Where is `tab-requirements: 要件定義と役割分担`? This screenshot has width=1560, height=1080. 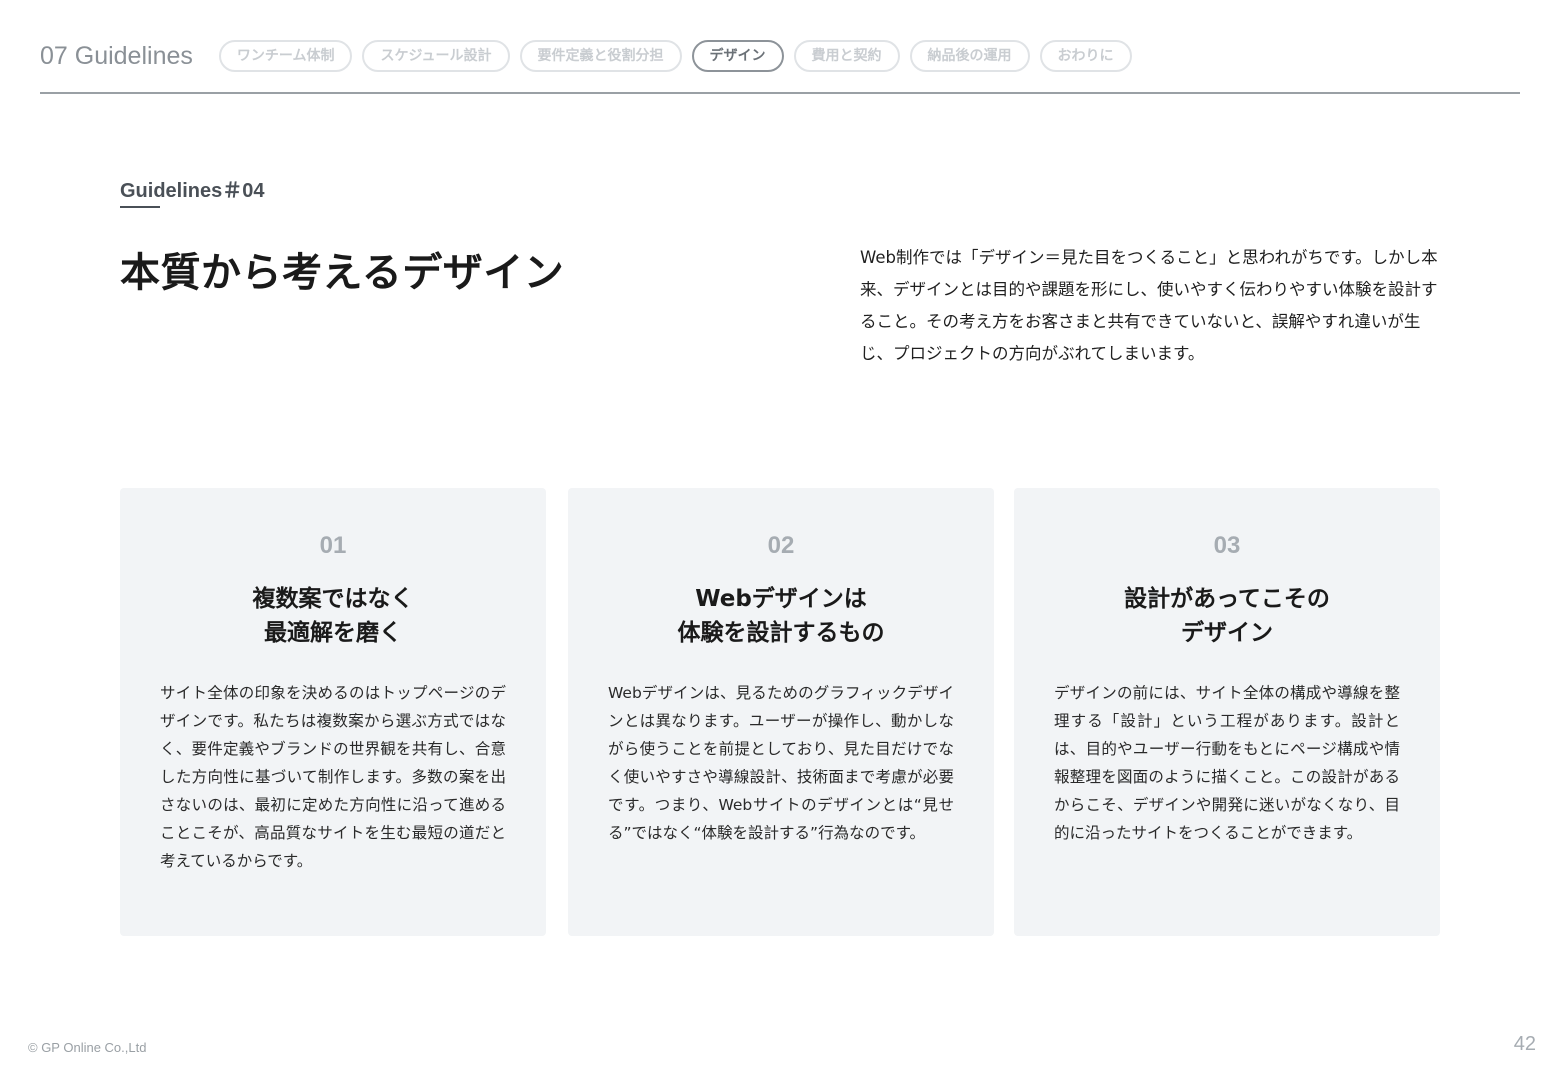
tab-requirements: 要件定義と役割分担 is located at coordinates (600, 56).